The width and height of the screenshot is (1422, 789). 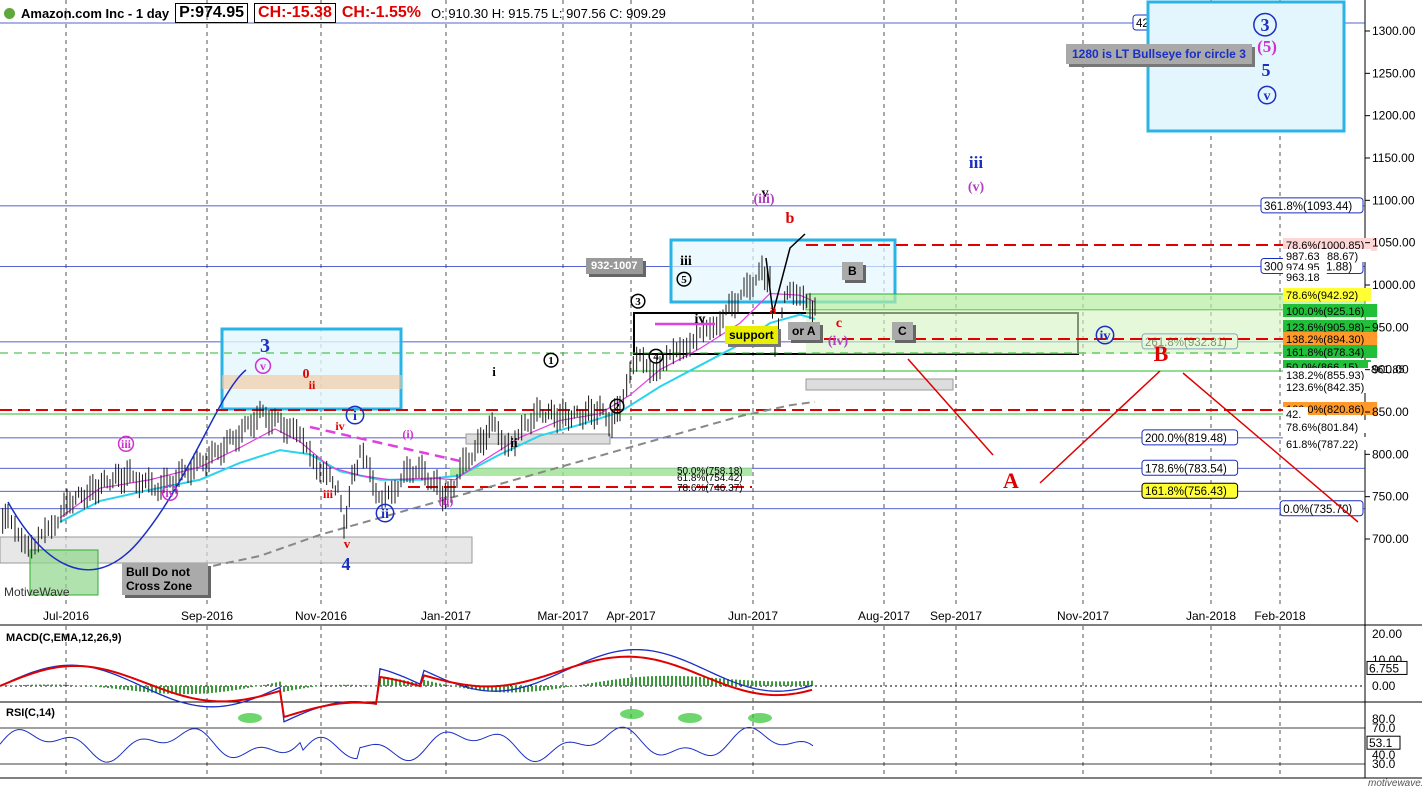 What do you see at coordinates (902, 331) in the screenshot?
I see `c-box-note: C` at bounding box center [902, 331].